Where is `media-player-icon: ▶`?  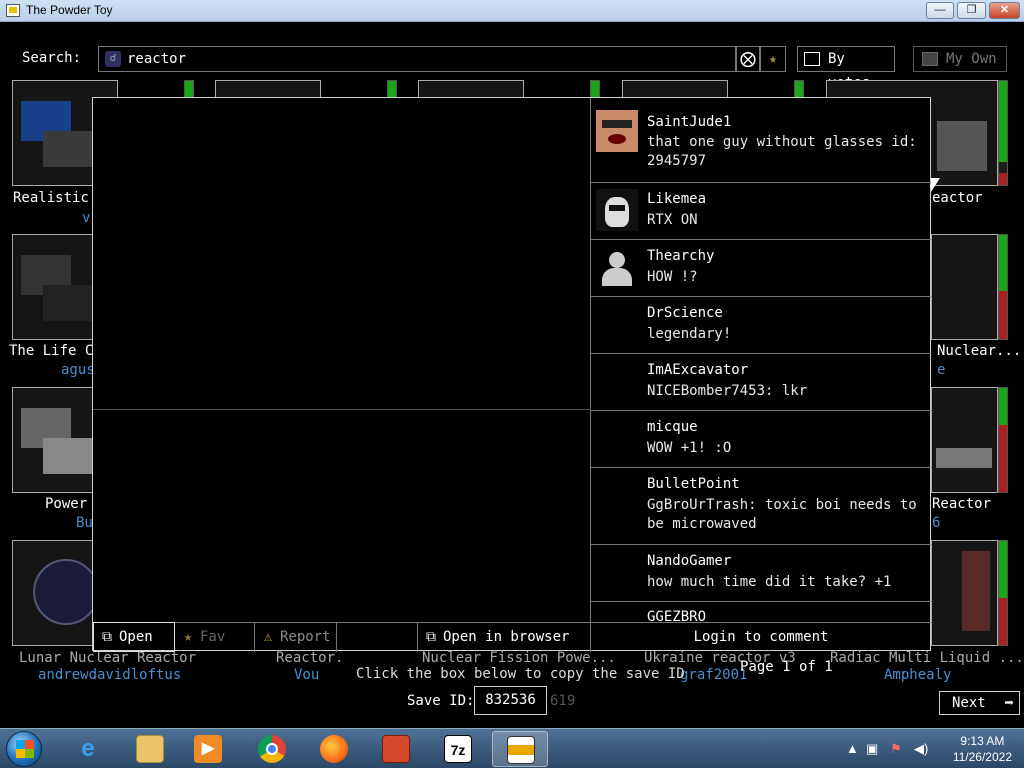
media-player-icon: ▶ is located at coordinates (208, 749).